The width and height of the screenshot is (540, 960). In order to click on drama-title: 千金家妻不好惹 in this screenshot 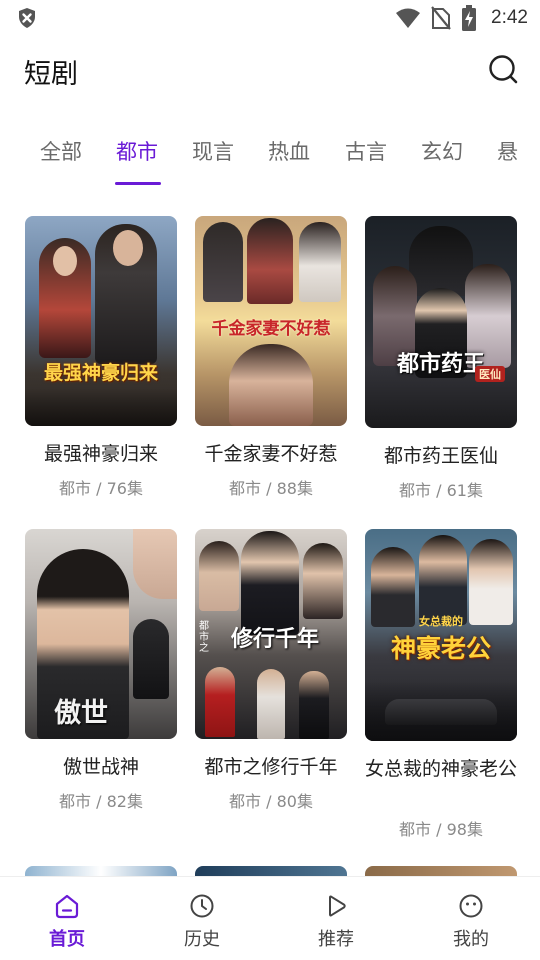, I will do `click(271, 454)`.